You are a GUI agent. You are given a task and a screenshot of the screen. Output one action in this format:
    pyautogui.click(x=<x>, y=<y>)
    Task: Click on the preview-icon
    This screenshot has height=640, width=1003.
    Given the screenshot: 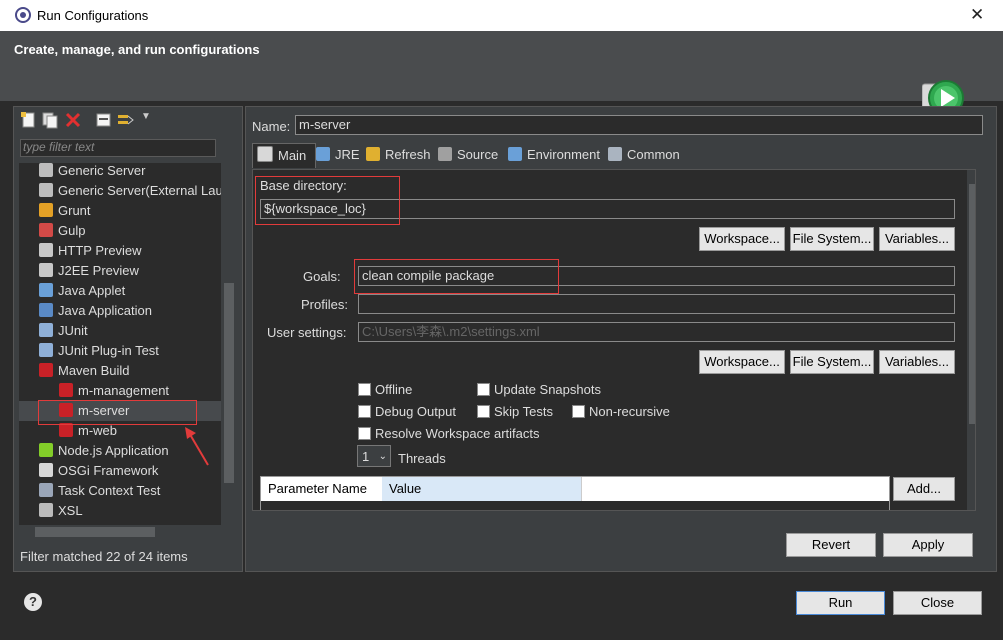 What is the action you would take?
    pyautogui.click(x=46, y=270)
    